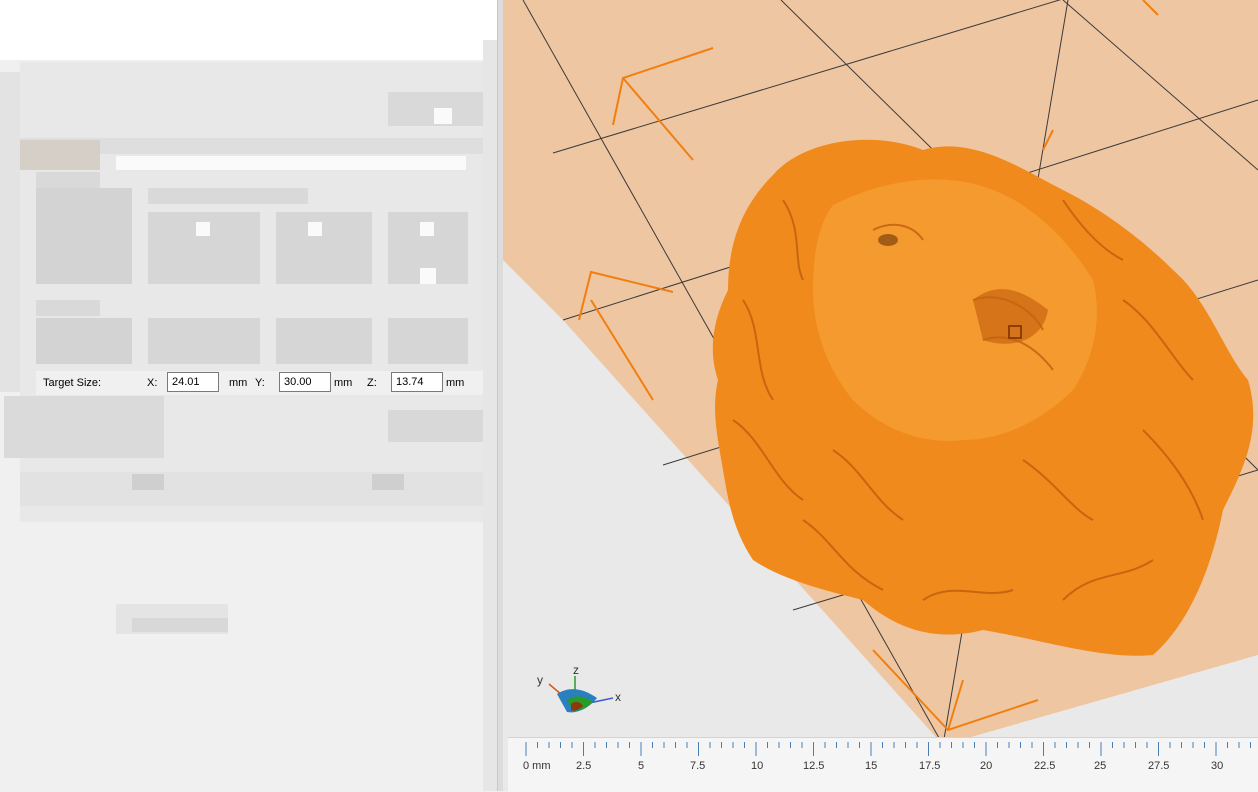 The height and width of the screenshot is (792, 1258). What do you see at coordinates (248, 30) in the screenshot?
I see `panel-header-area` at bounding box center [248, 30].